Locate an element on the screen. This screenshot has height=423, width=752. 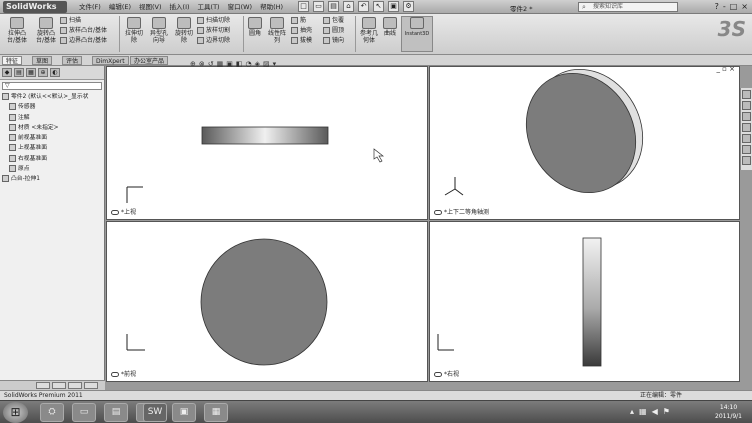
extruded-boss-button: 拉伸凸 台/基体 is located at coordinates (17, 30).